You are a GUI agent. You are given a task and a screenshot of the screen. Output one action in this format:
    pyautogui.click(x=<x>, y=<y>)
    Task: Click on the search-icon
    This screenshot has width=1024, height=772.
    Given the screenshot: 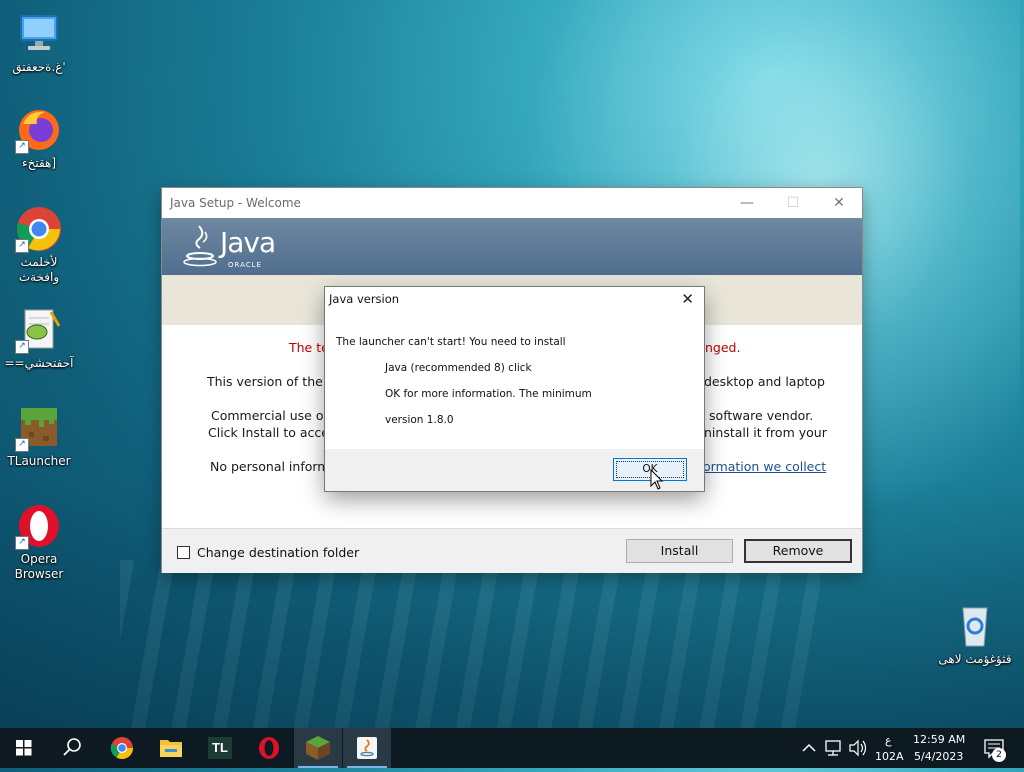 What is the action you would take?
    pyautogui.click(x=72, y=747)
    